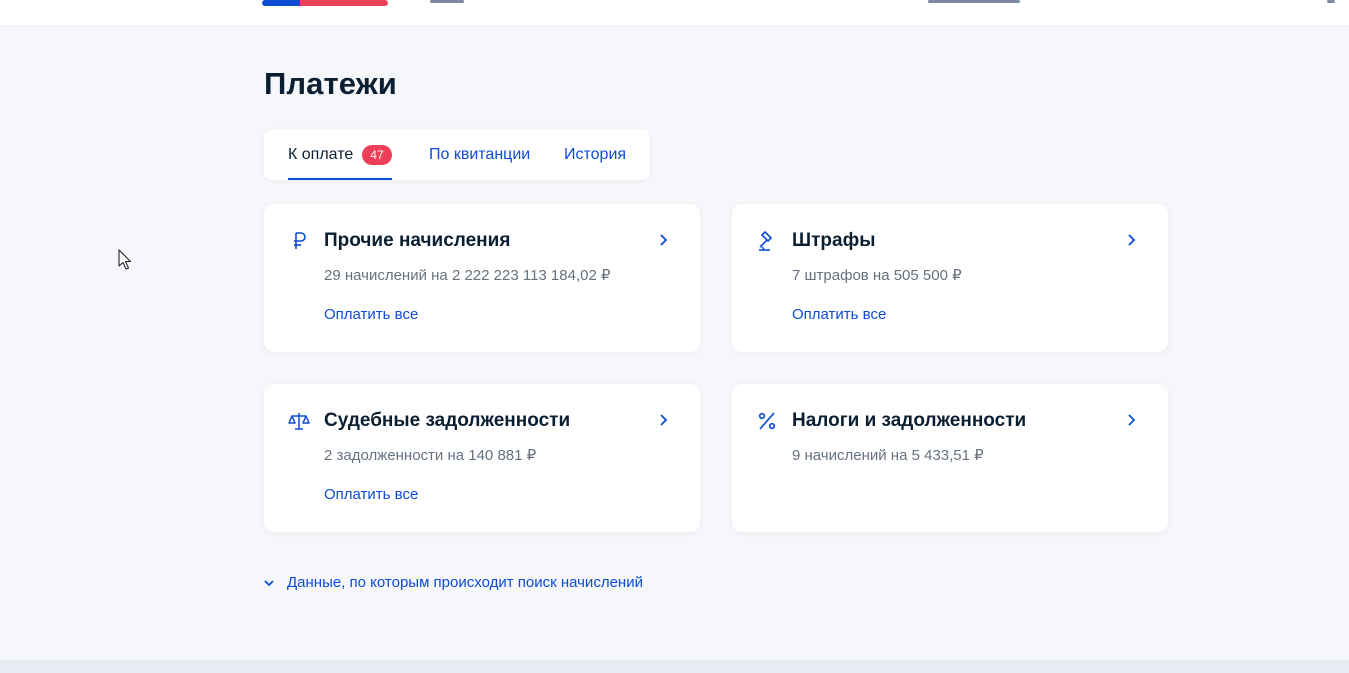  Describe the element at coordinates (674, 666) in the screenshot. I see `footer-strip` at that location.